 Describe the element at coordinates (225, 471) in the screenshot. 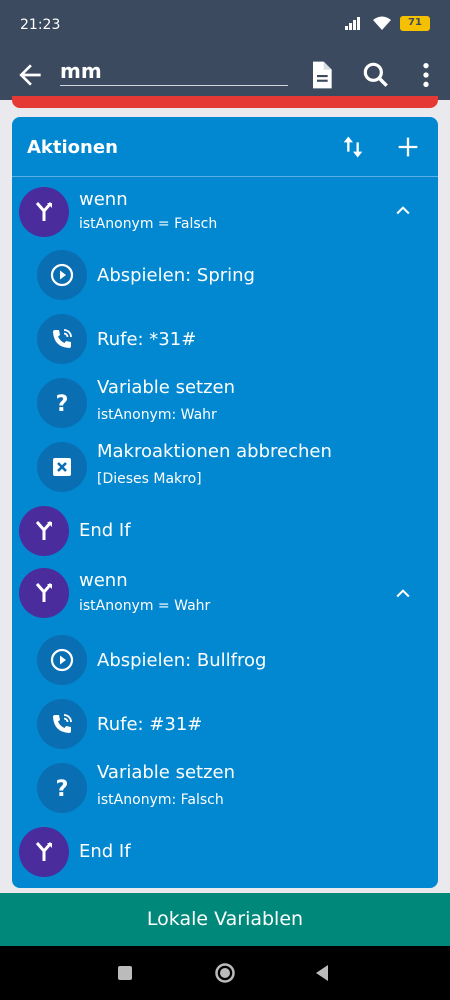

I see `action-cancel-macro: Makroaktionen abbrechen [Dieses Makro]` at that location.